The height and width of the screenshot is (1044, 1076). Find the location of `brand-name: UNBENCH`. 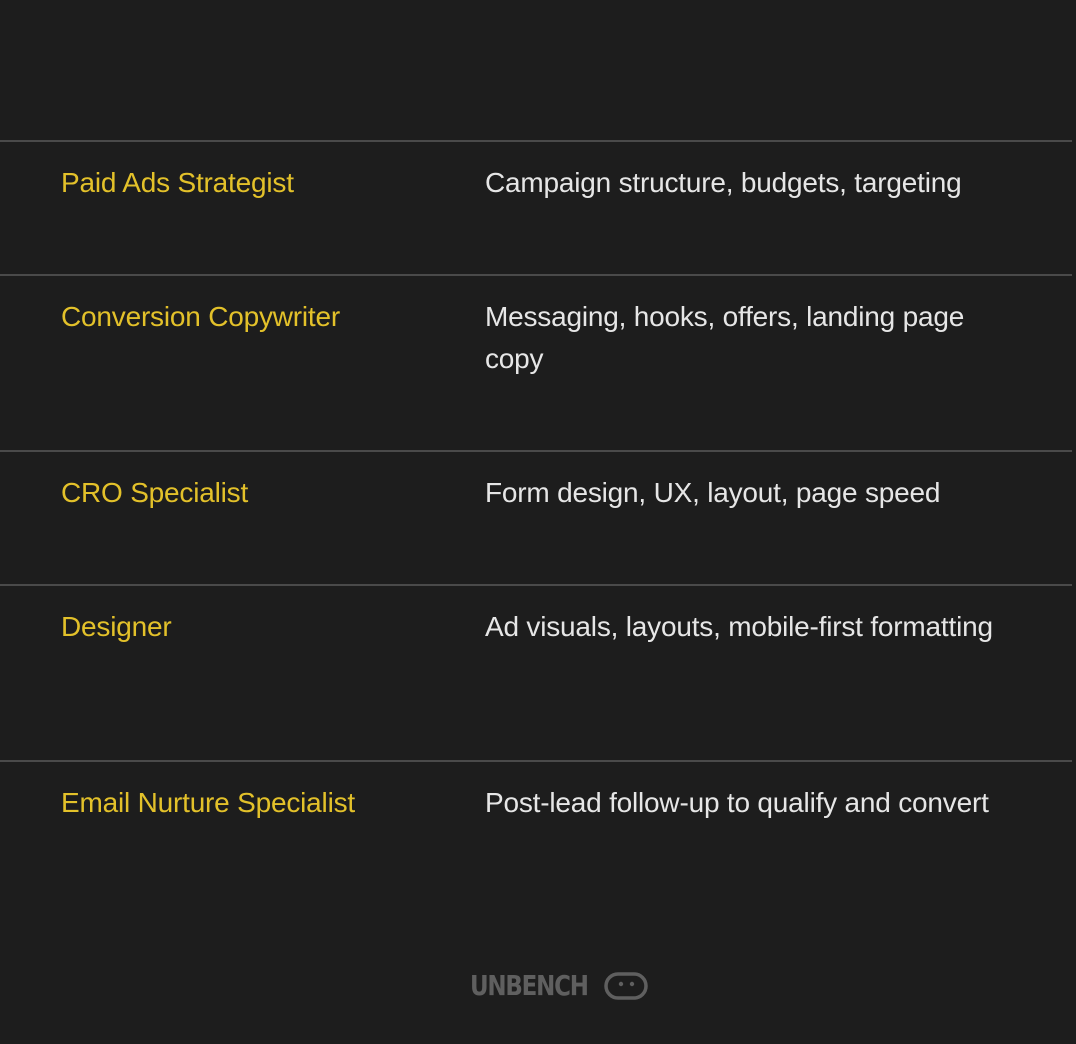

brand-name: UNBENCH is located at coordinates (529, 985).